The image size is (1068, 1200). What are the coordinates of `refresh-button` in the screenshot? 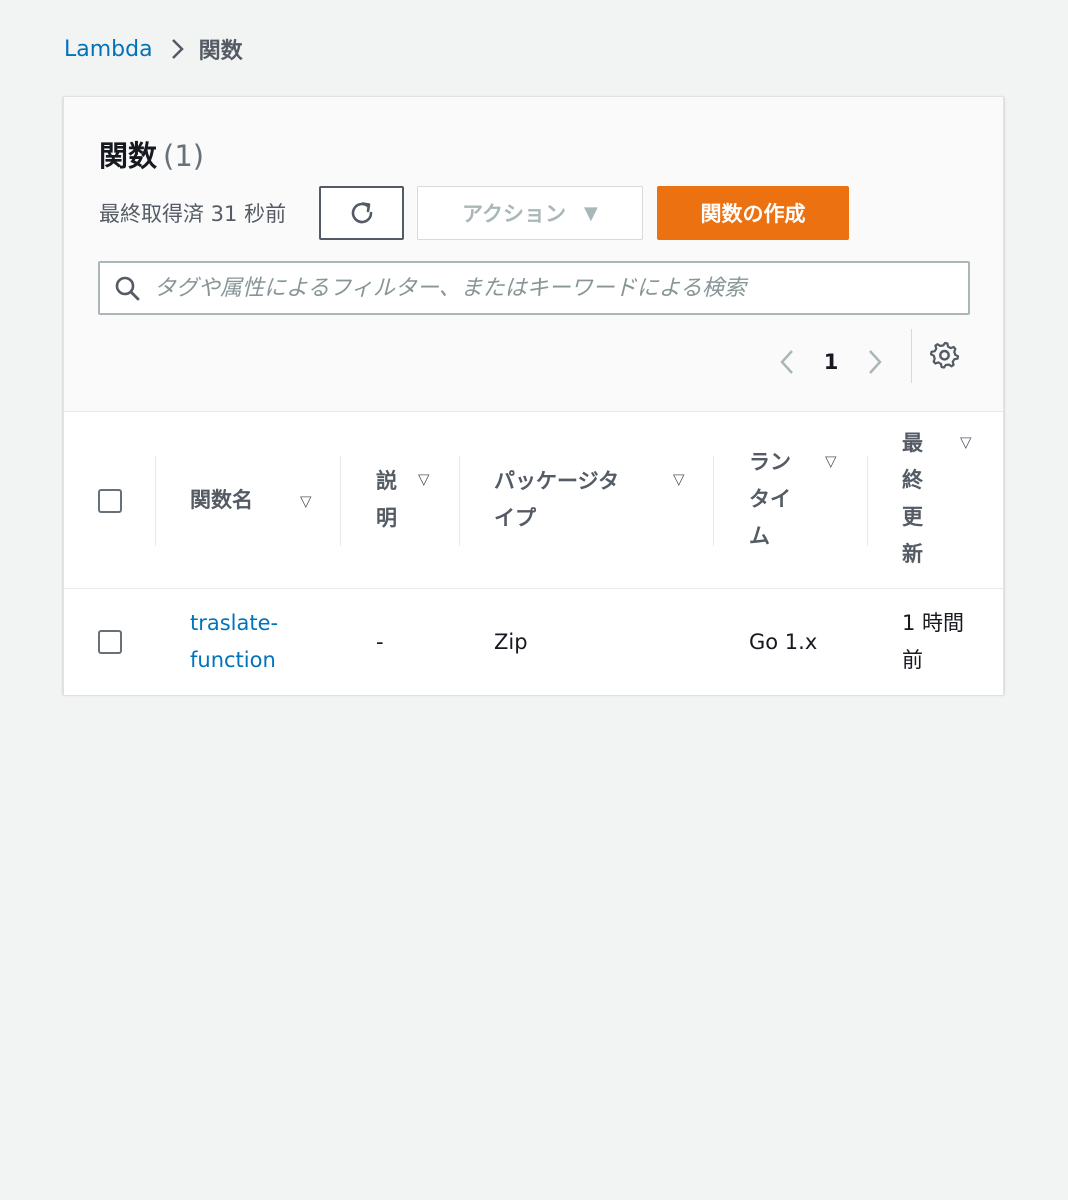 It's located at (361, 213).